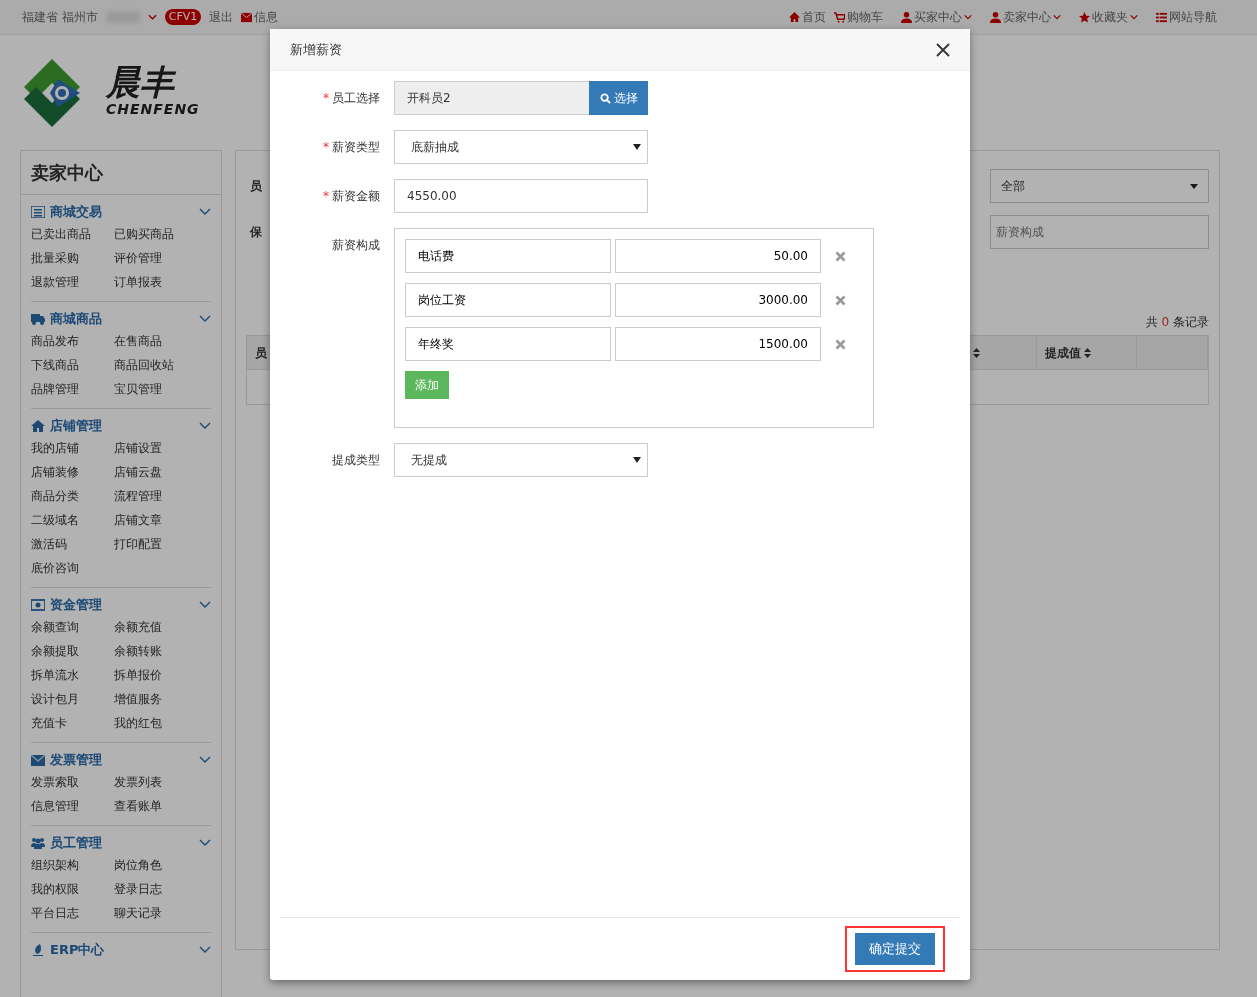 This screenshot has height=997, width=1257. Describe the element at coordinates (895, 949) in the screenshot. I see `submit-button: 确定提交` at that location.